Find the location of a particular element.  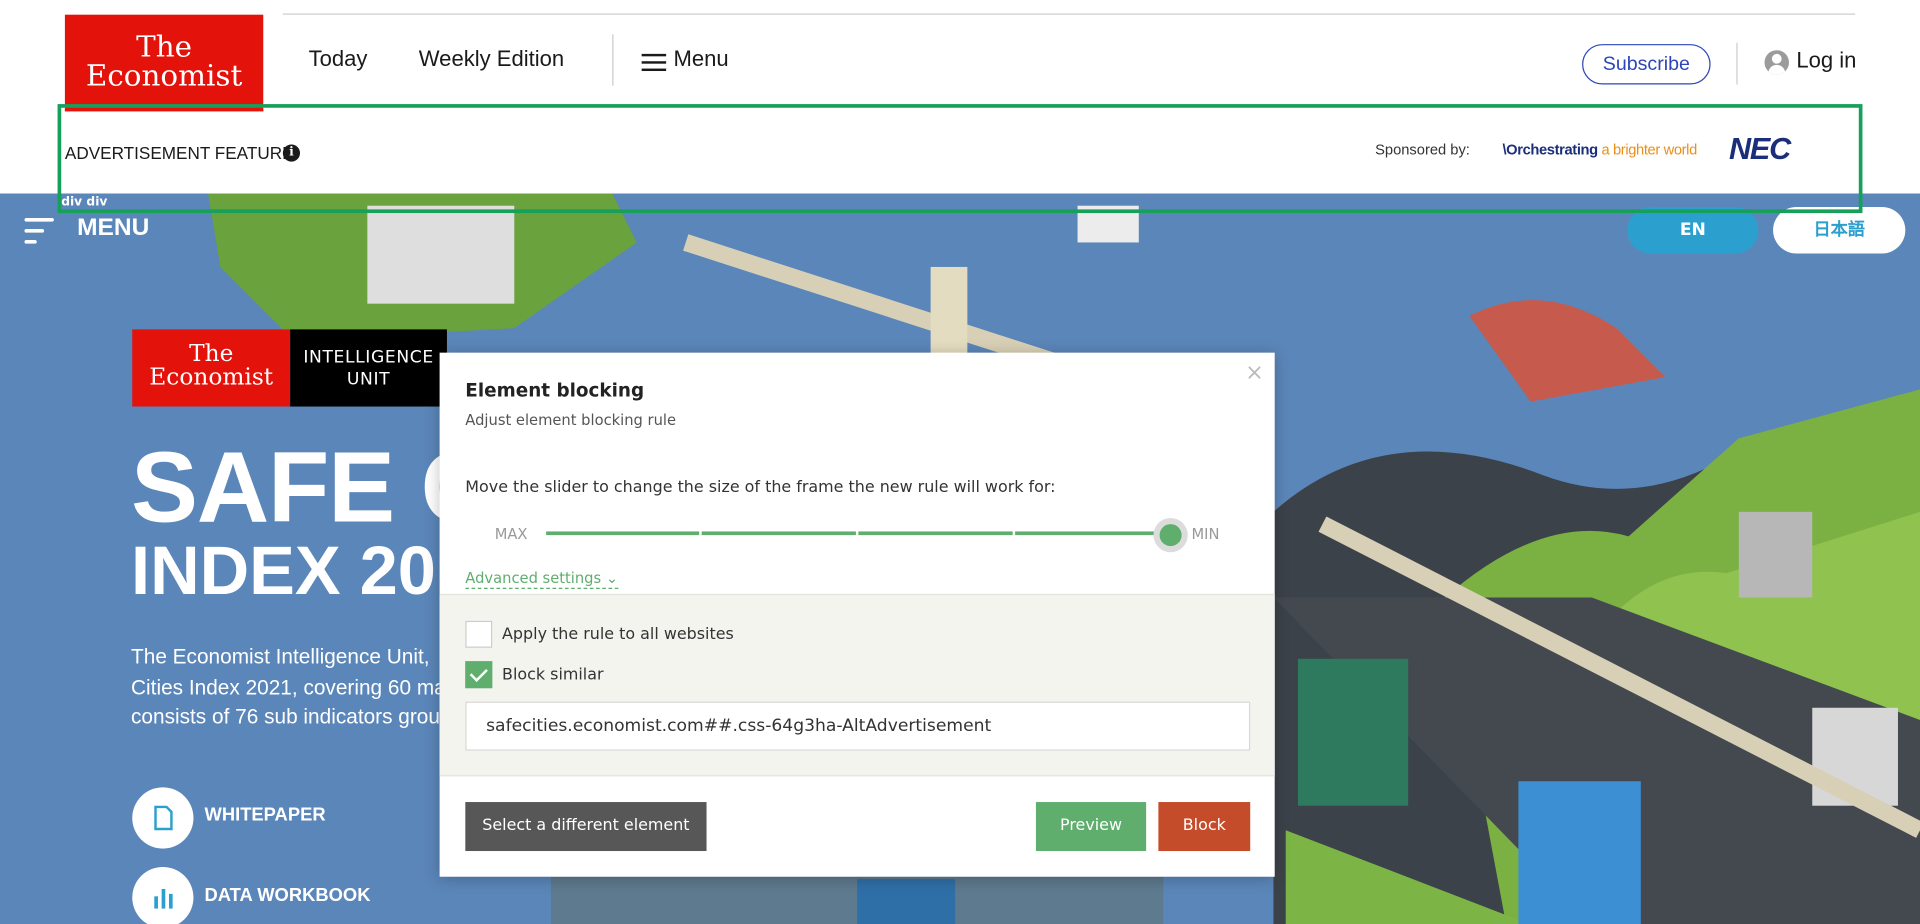

slider-handle is located at coordinates (1170, 535).